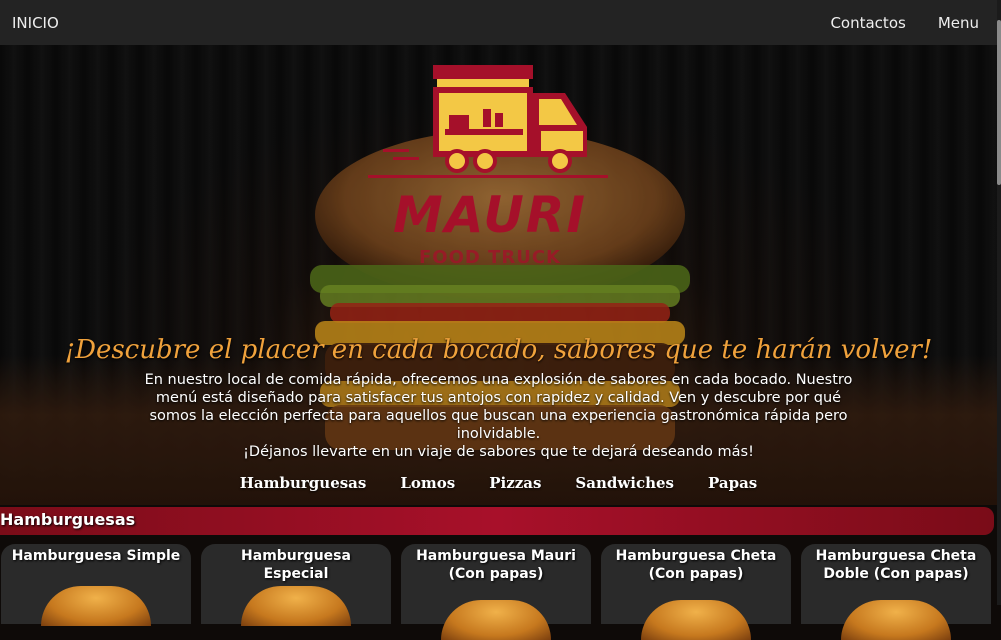 The width and height of the screenshot is (1001, 640). I want to click on page-scrollbar, so click(999, 302).